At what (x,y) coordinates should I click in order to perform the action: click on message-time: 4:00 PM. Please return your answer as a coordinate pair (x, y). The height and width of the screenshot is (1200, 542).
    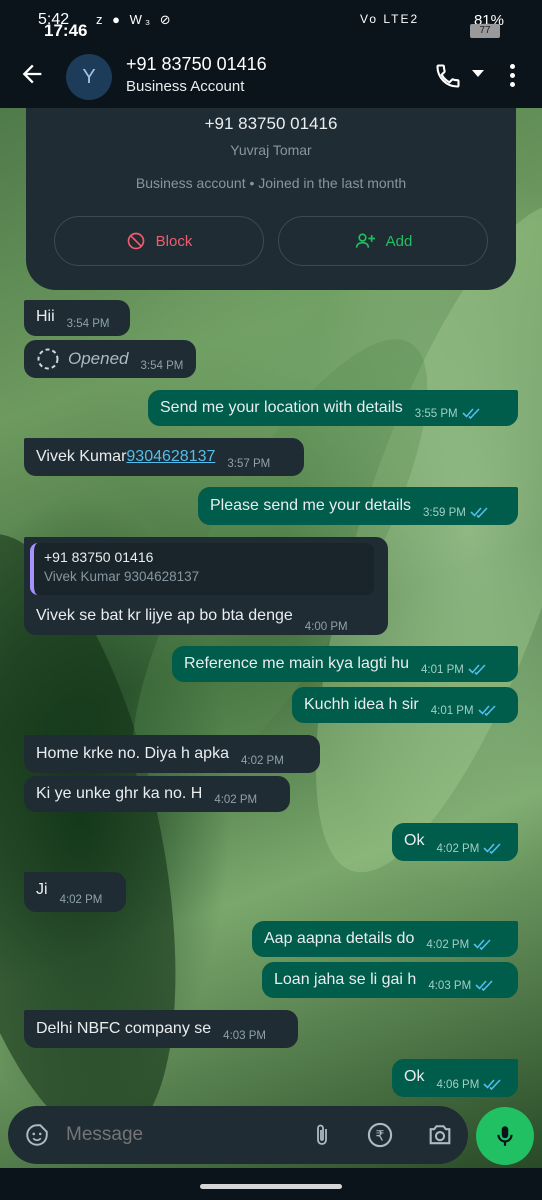
    Looking at the image, I should click on (326, 627).